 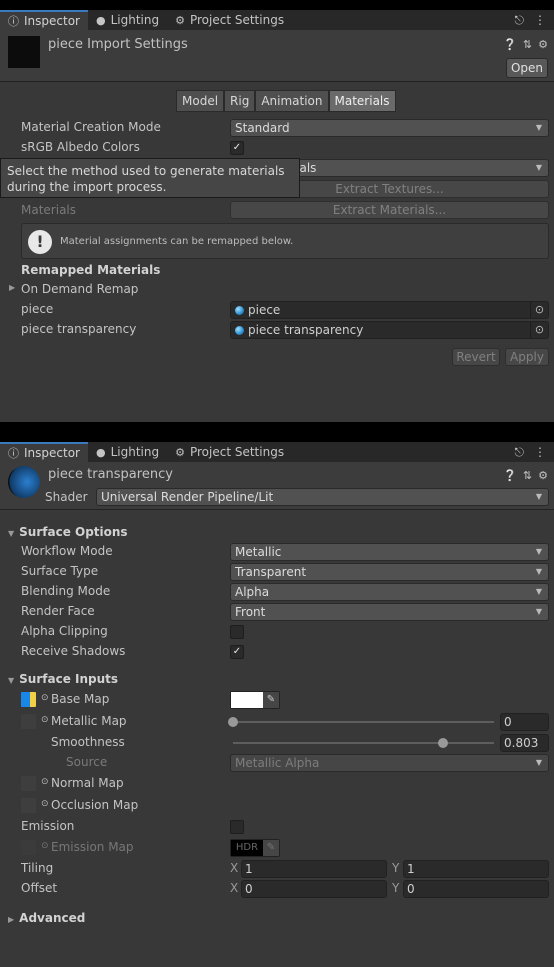 I want to click on alpha-clipping-checkbox, so click(x=237, y=632).